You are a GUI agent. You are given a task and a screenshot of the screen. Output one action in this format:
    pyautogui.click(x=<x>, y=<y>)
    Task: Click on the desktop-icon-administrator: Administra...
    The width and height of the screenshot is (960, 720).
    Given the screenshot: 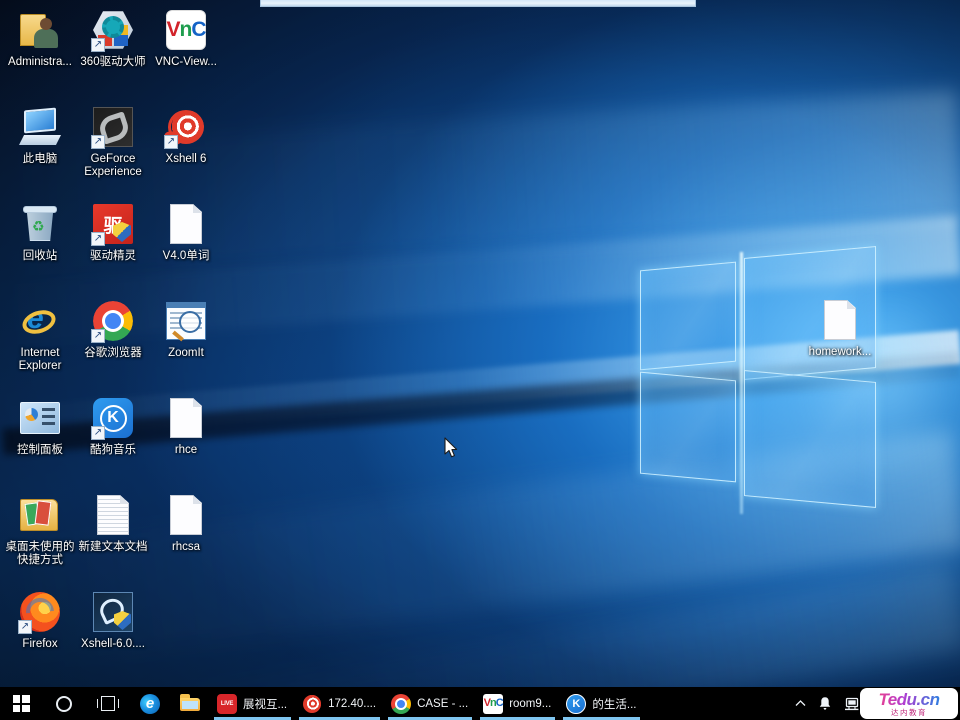 What is the action you would take?
    pyautogui.click(x=40, y=38)
    